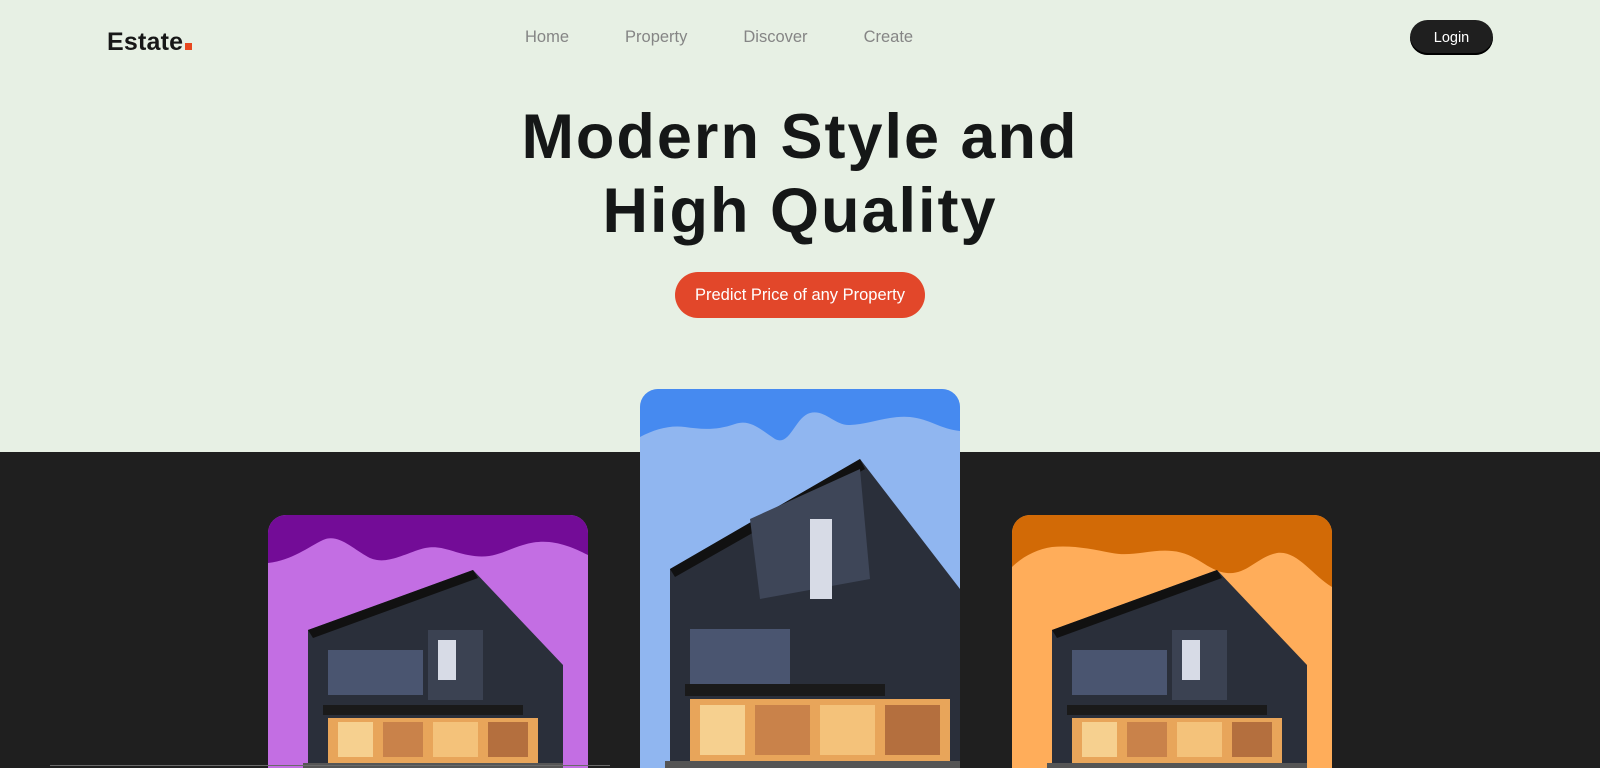 The image size is (1600, 768). Describe the element at coordinates (189, 46) in the screenshot. I see `logo-dot` at that location.